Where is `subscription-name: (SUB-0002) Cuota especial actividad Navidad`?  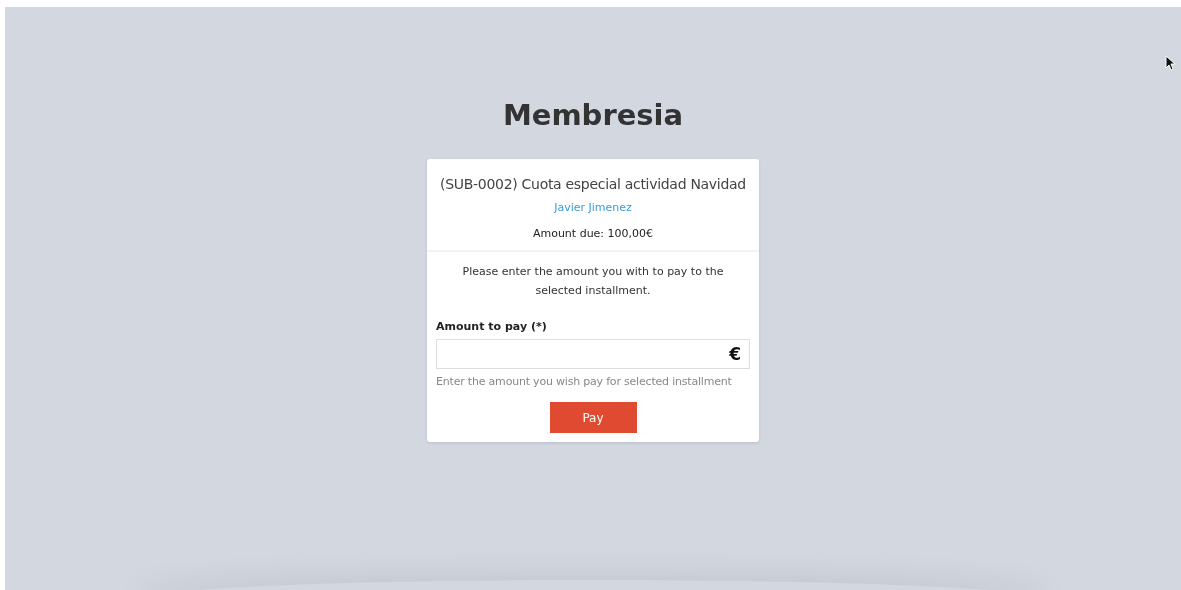
subscription-name: (SUB-0002) Cuota especial actividad Navidad is located at coordinates (593, 184).